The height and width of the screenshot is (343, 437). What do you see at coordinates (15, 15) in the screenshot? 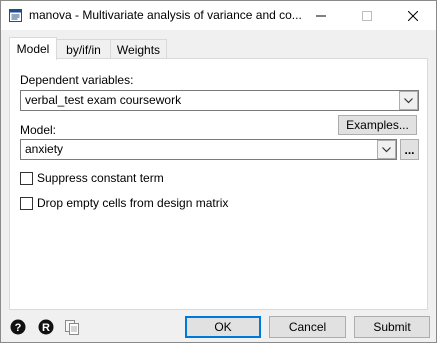
I see `app-icon` at bounding box center [15, 15].